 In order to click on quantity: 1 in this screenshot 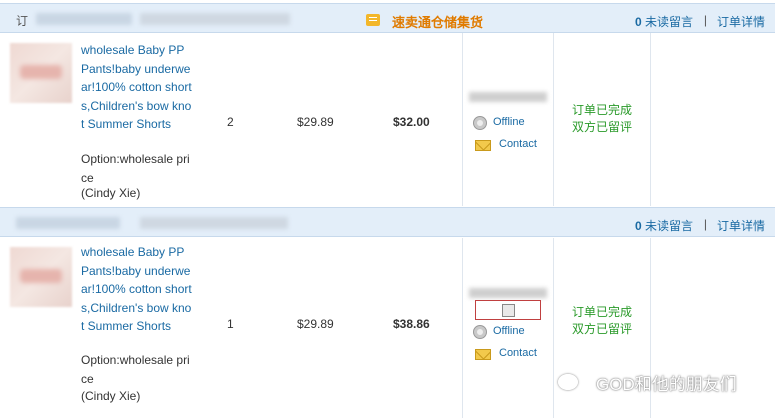, I will do `click(230, 324)`.